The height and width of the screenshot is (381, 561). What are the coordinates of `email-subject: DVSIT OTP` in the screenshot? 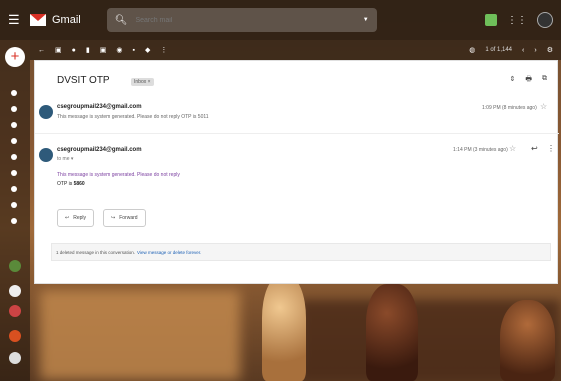 It's located at (83, 80).